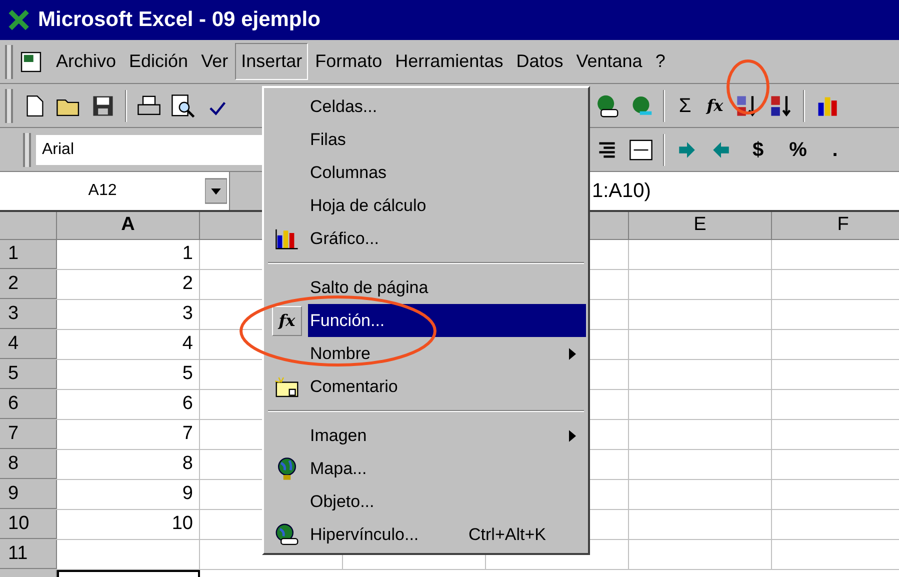 The width and height of the screenshot is (899, 577). I want to click on menu-option: Columnas, so click(426, 172).